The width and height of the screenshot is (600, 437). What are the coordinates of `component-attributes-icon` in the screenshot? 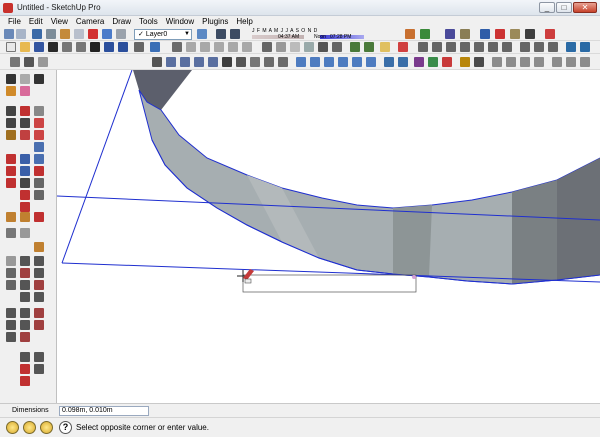 It's located at (241, 62).